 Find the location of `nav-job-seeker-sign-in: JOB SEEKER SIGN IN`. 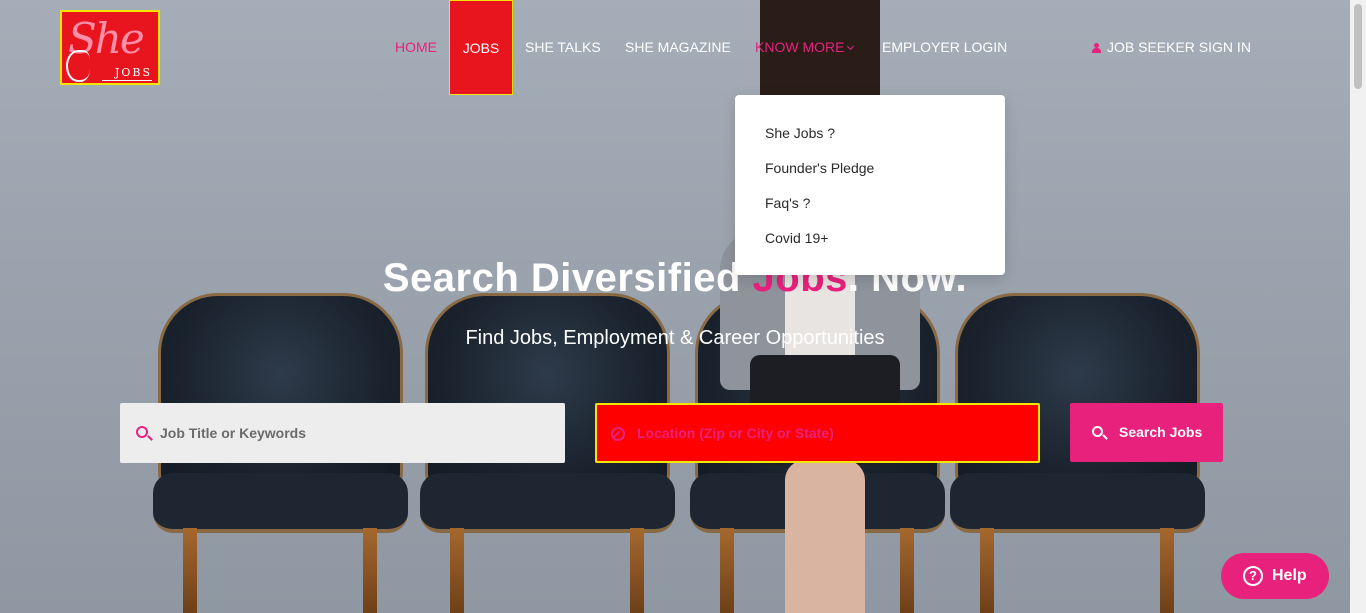

nav-job-seeker-sign-in: JOB SEEKER SIGN IN is located at coordinates (1171, 47).